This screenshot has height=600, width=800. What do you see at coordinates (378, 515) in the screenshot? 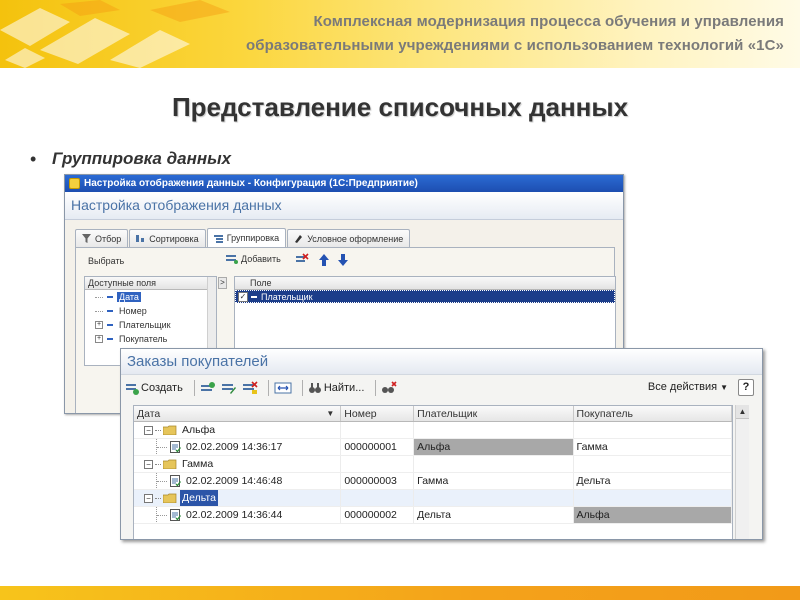
I see `cell-number: 000000002` at bounding box center [378, 515].